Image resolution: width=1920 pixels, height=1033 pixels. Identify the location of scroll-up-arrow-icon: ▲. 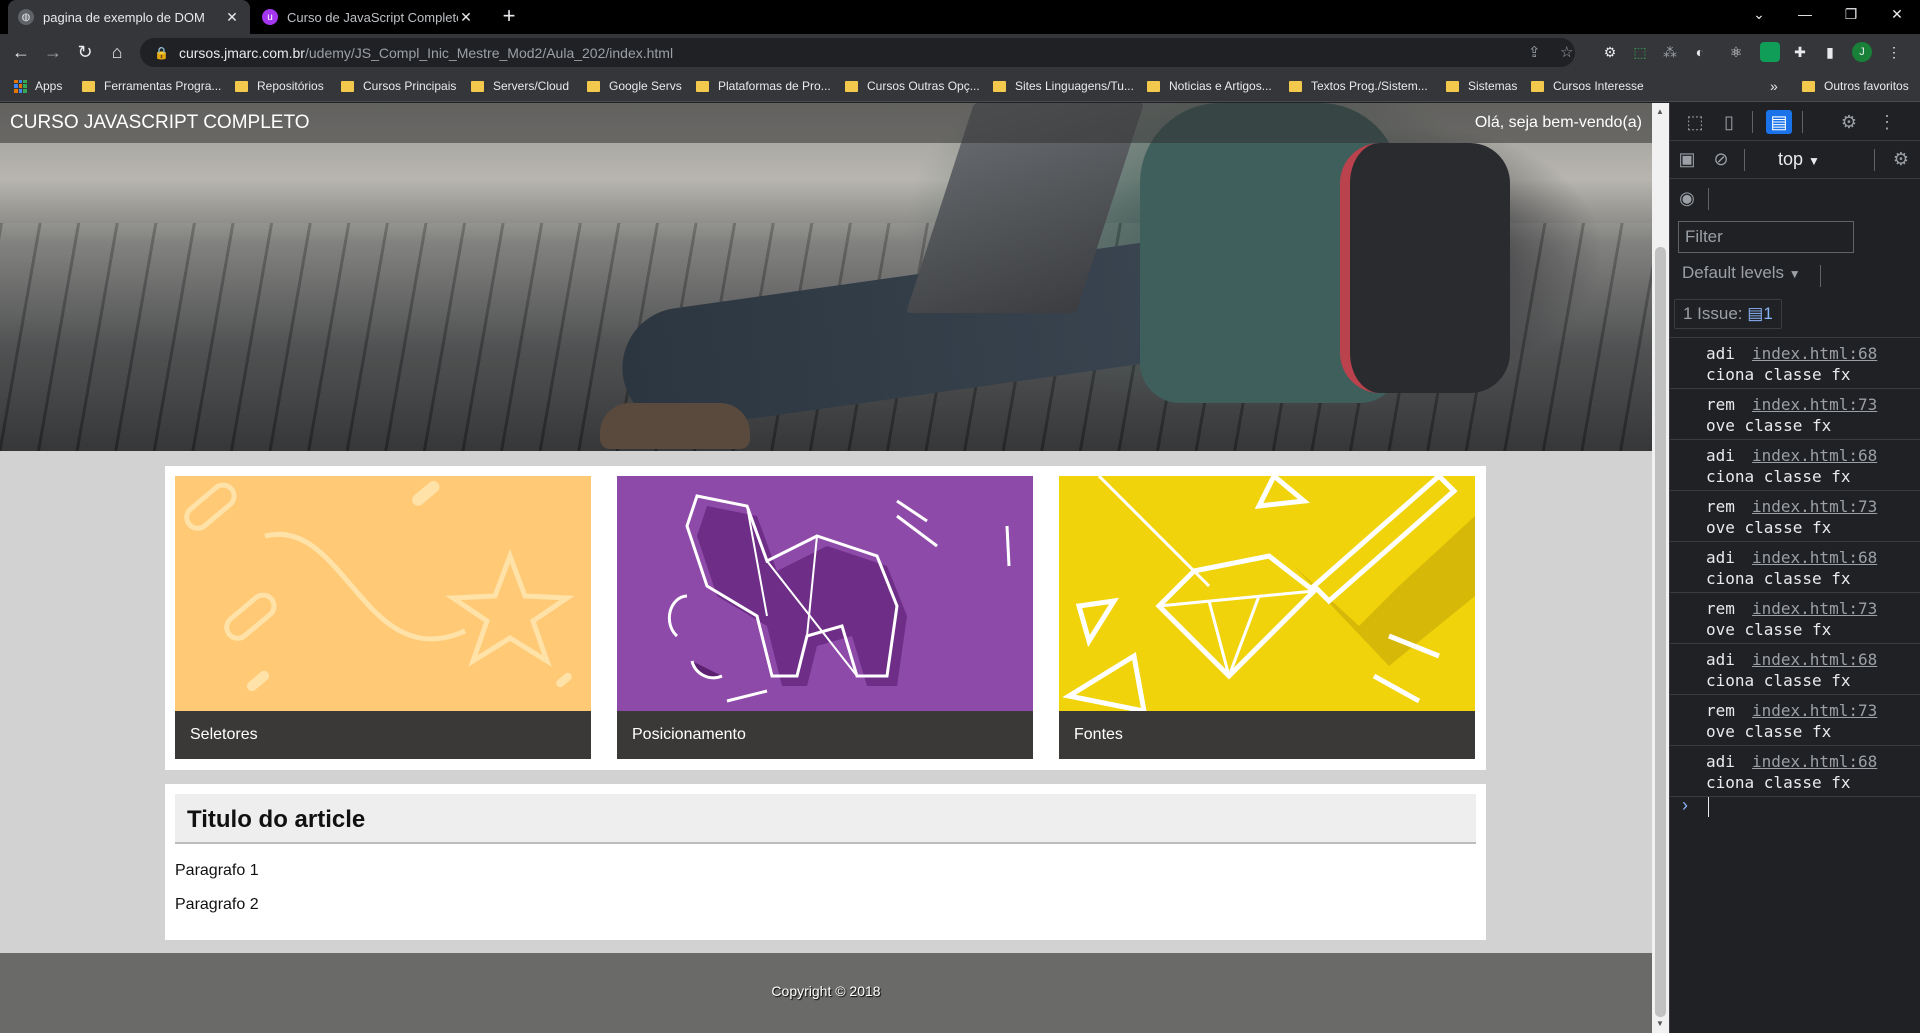
(1660, 111).